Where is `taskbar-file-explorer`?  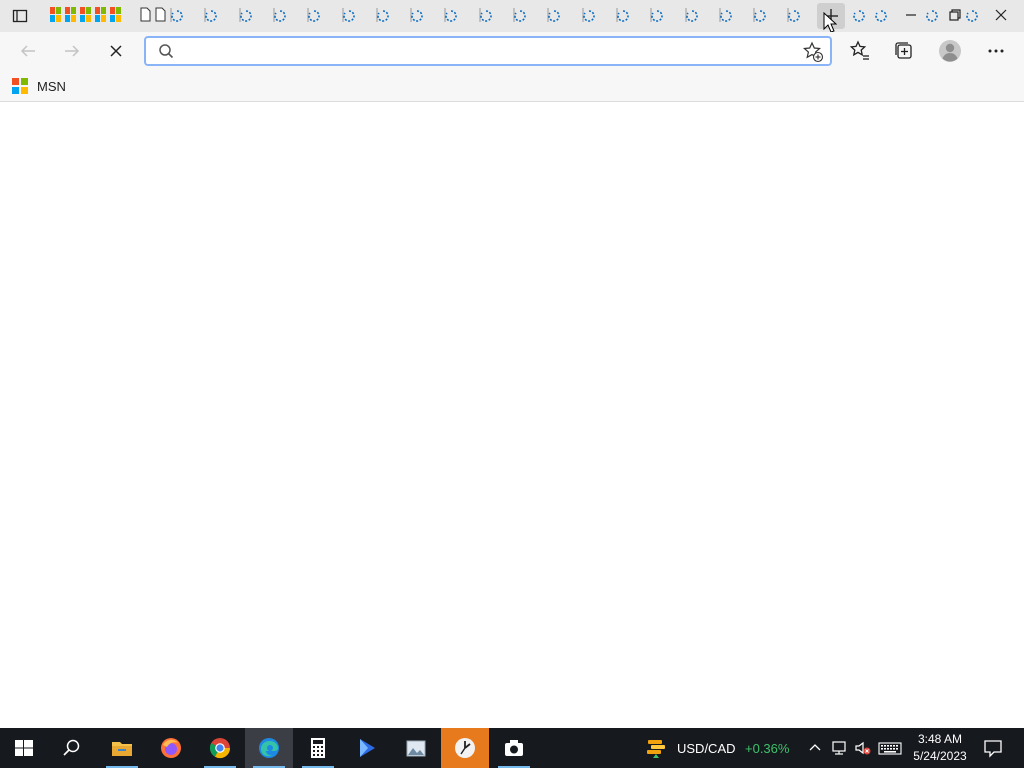
taskbar-file-explorer is located at coordinates (122, 748).